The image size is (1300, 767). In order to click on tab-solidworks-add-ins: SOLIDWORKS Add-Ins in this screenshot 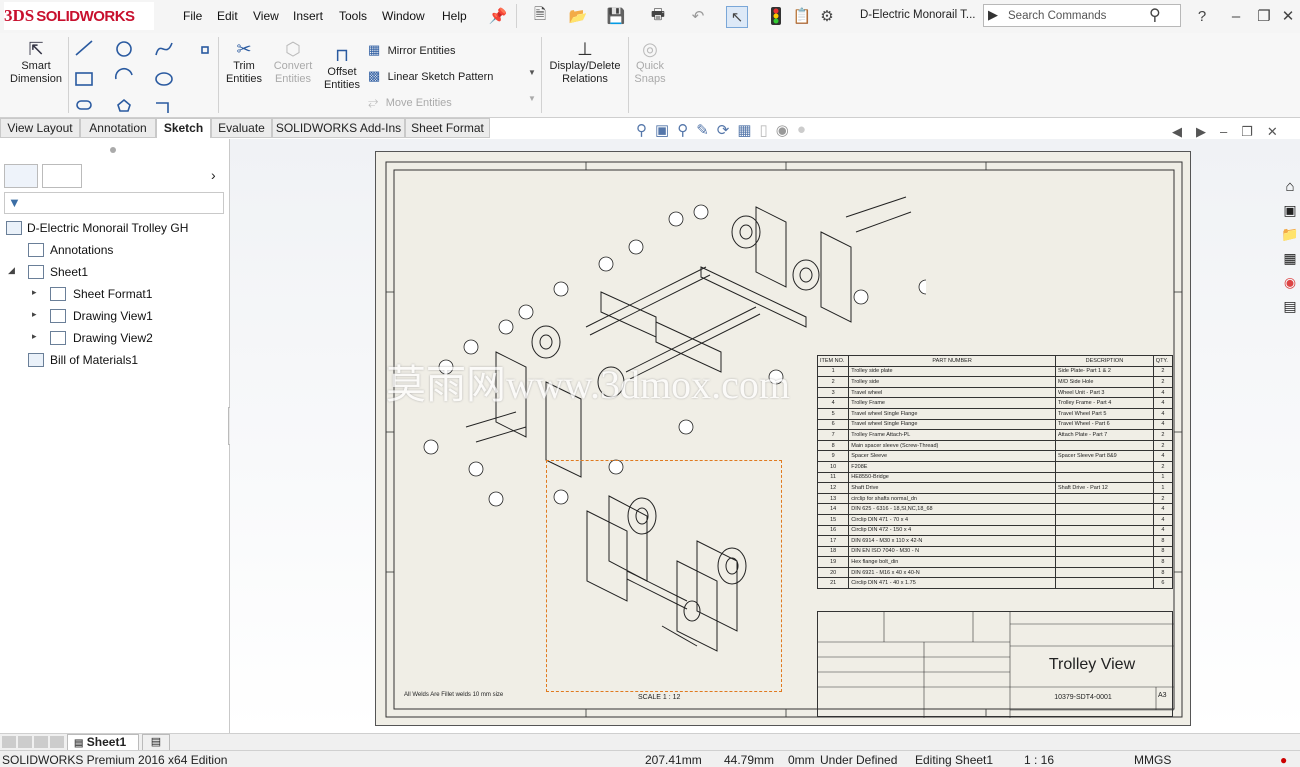, I will do `click(338, 128)`.